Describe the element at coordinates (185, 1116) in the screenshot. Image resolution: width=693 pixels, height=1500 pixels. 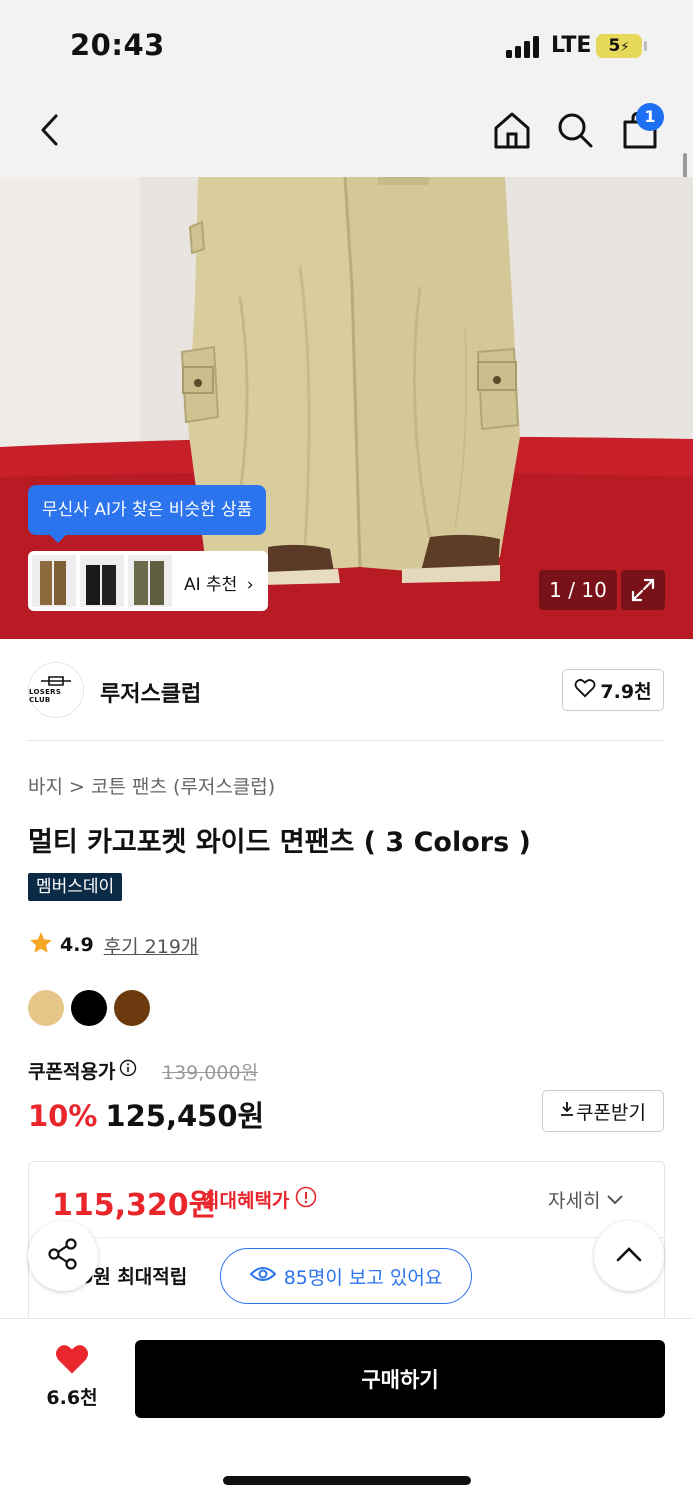
I see `final-price: 125,450원` at that location.